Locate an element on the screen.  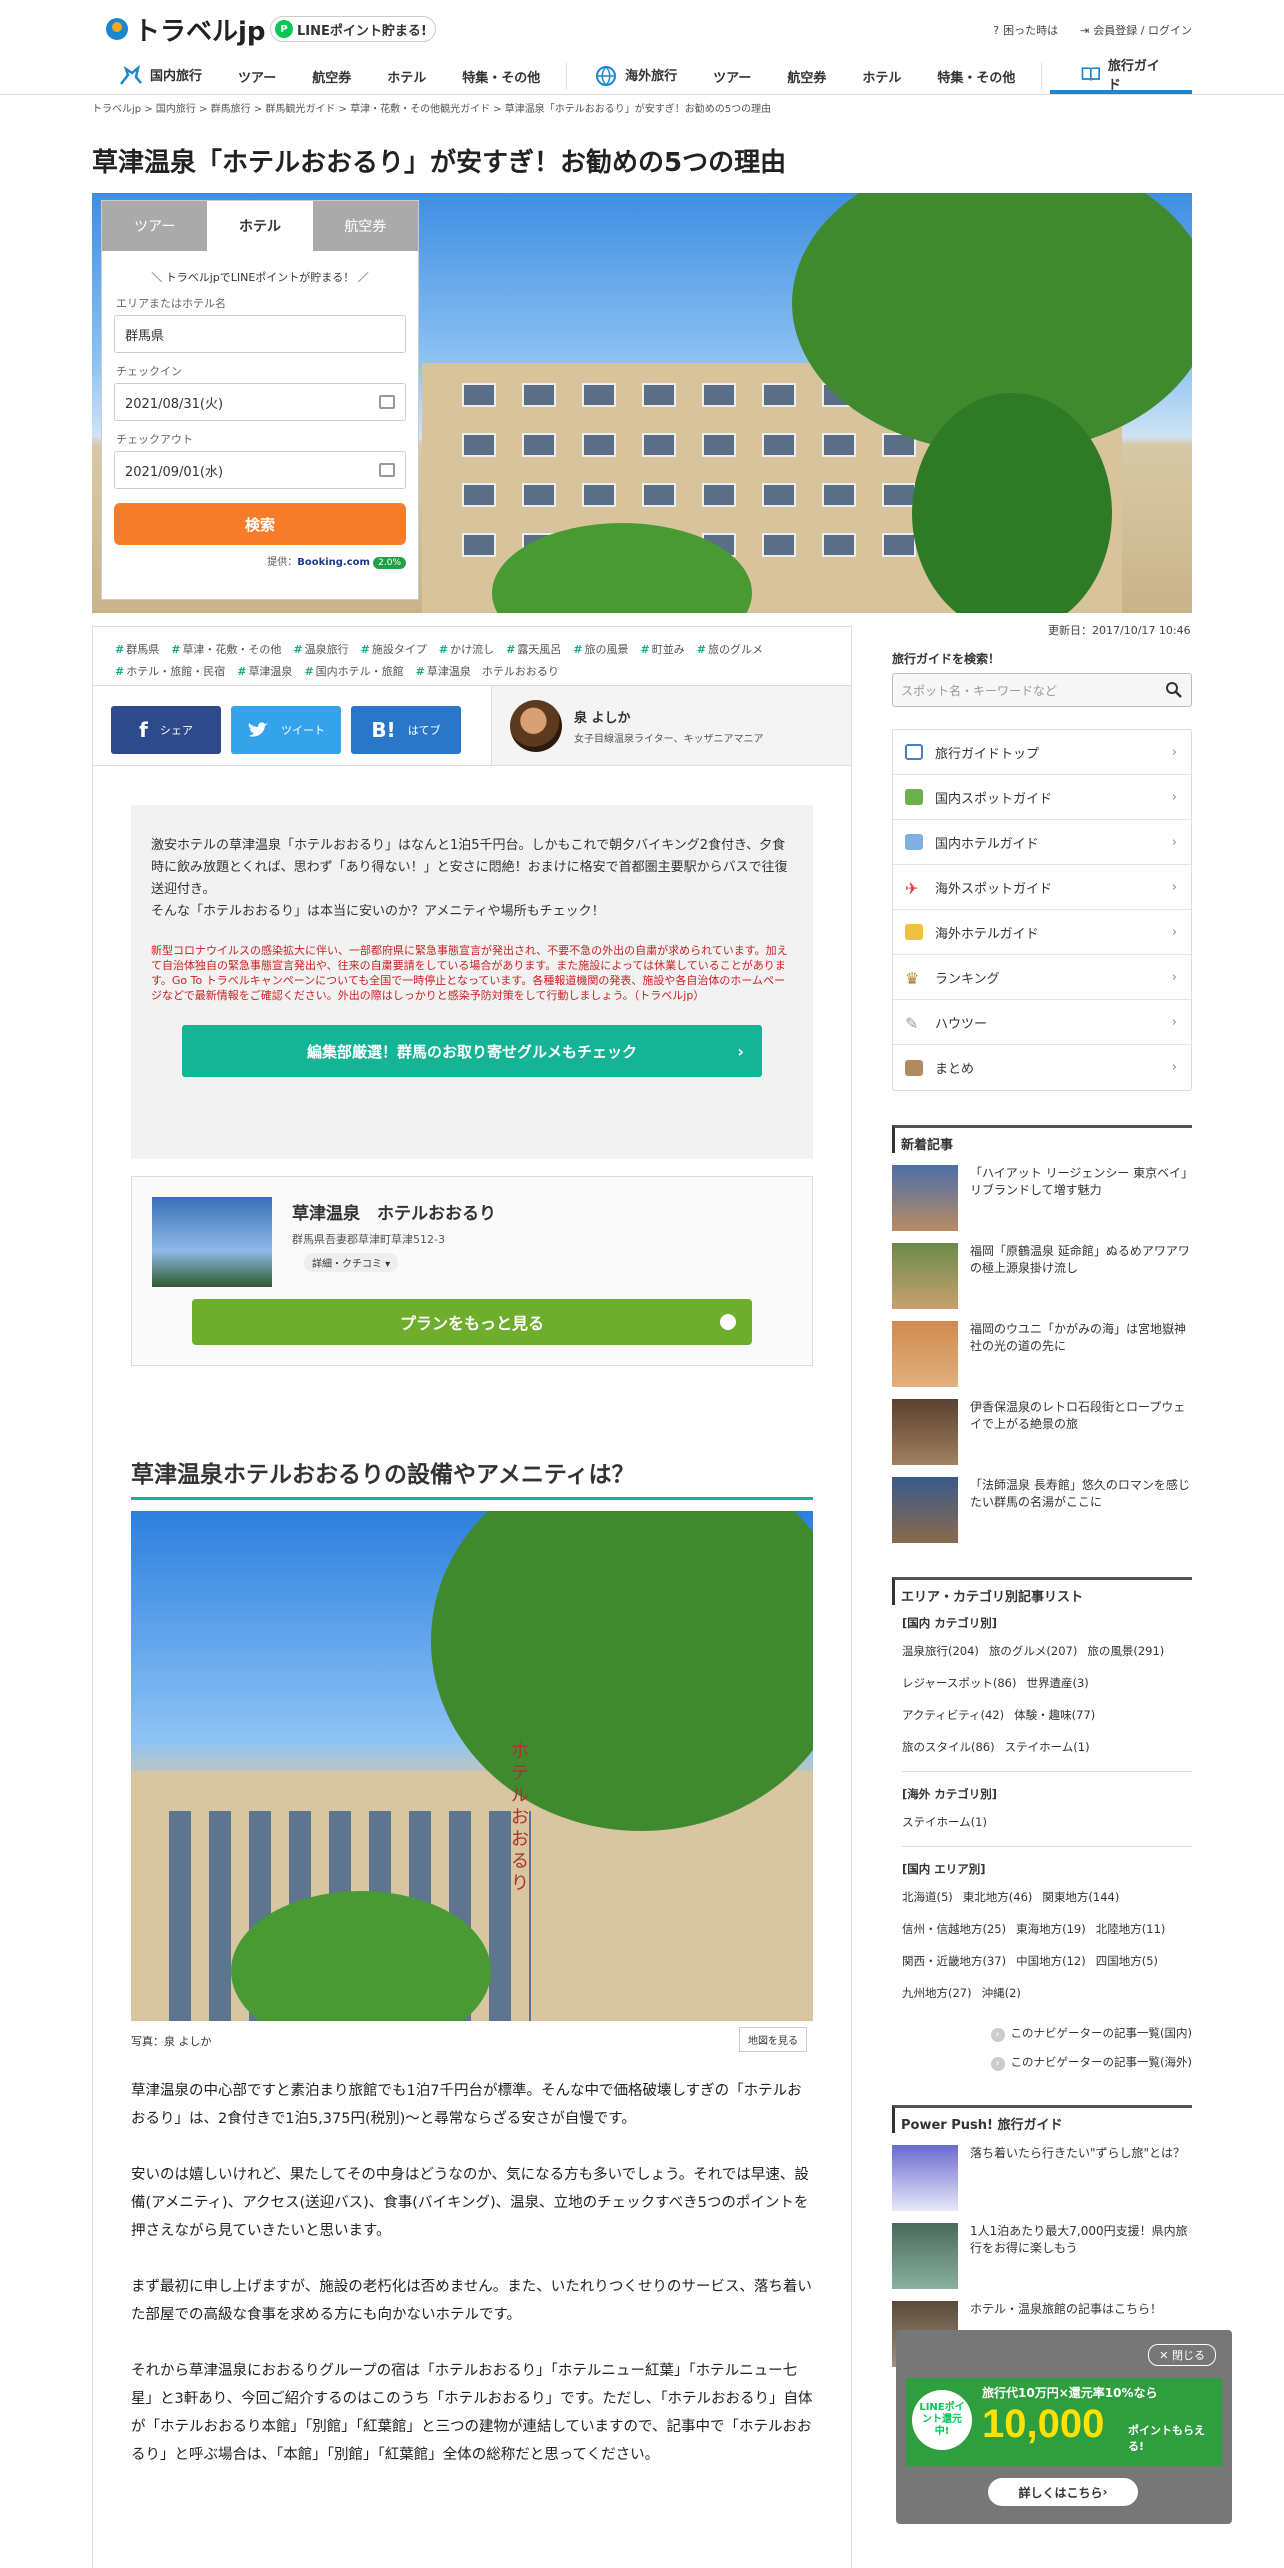
checkin-input: 2021/08/31(火) is located at coordinates (260, 402).